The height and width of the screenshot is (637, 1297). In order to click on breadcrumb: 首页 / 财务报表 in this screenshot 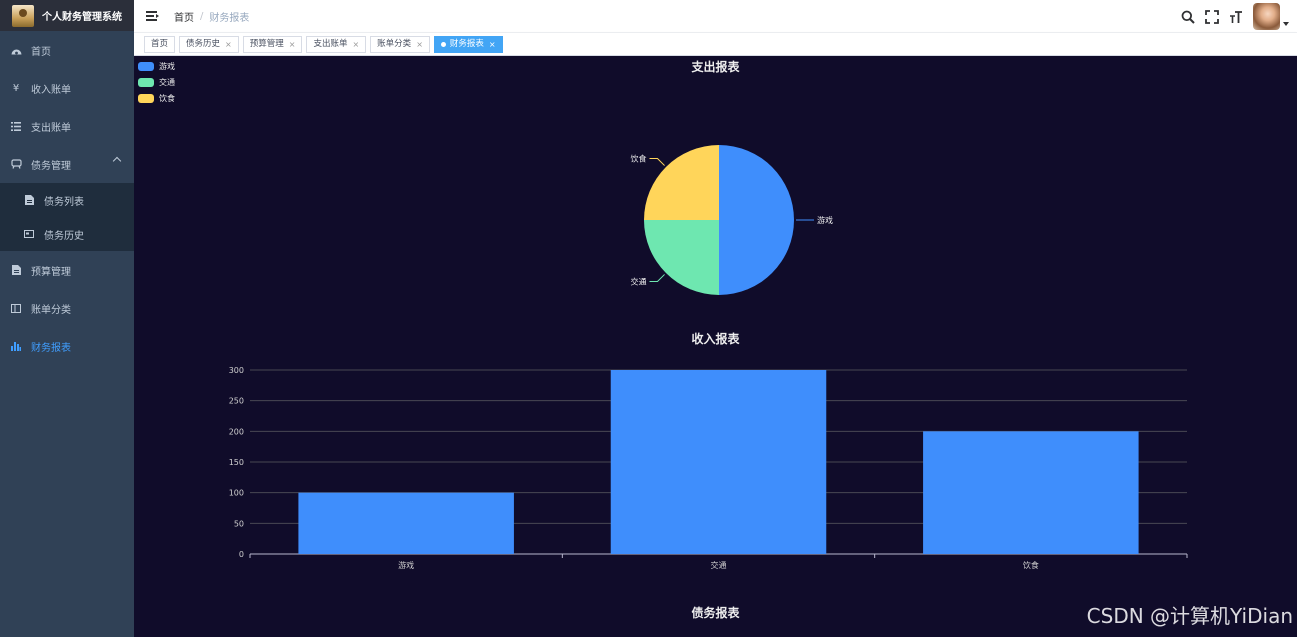, I will do `click(211, 16)`.